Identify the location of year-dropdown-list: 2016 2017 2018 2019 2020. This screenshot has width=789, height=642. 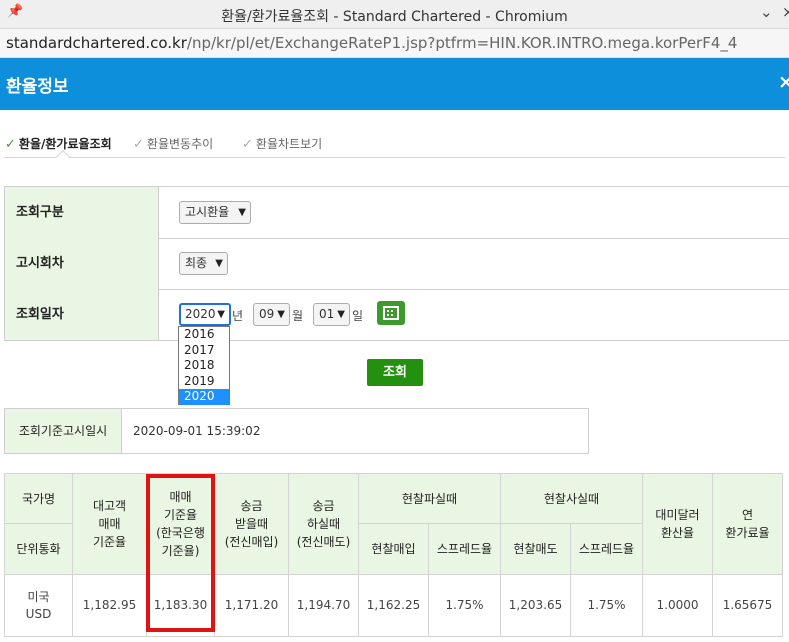
(204, 365).